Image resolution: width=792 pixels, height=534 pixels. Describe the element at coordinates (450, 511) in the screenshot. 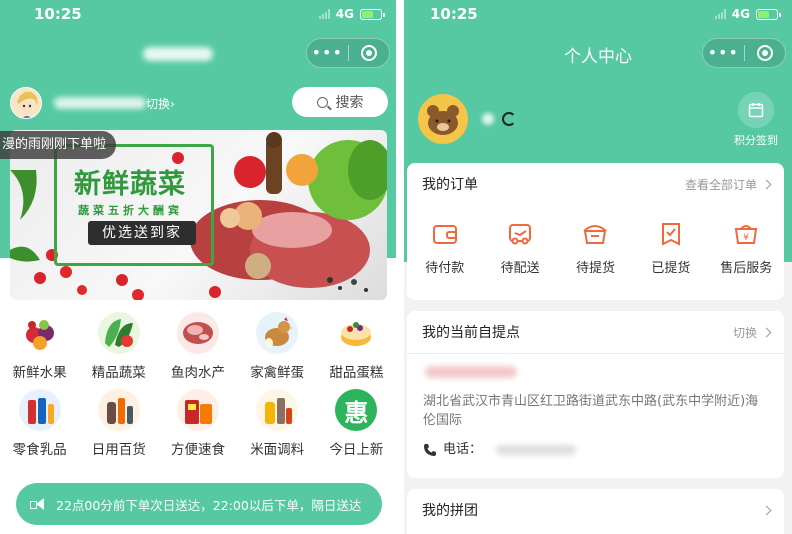

I see `group-title: 我的拼团` at that location.